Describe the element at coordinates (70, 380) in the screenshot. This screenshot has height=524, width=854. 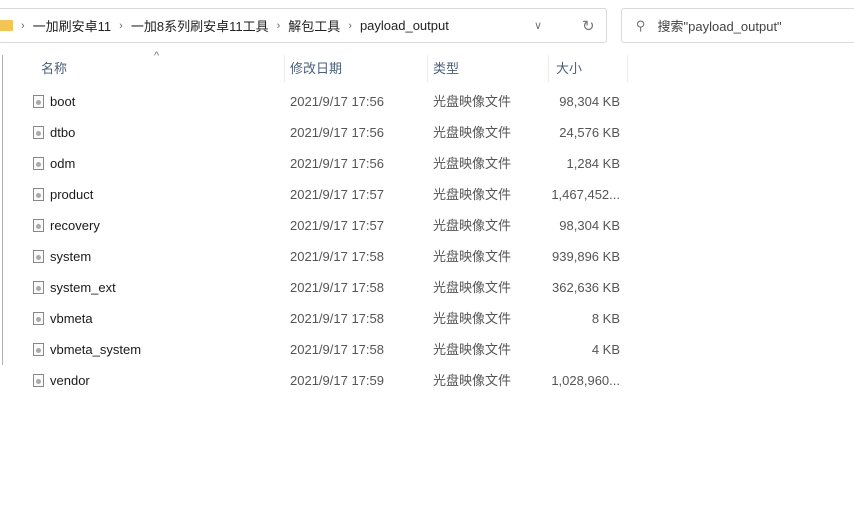
I see `file-name: vendor` at that location.